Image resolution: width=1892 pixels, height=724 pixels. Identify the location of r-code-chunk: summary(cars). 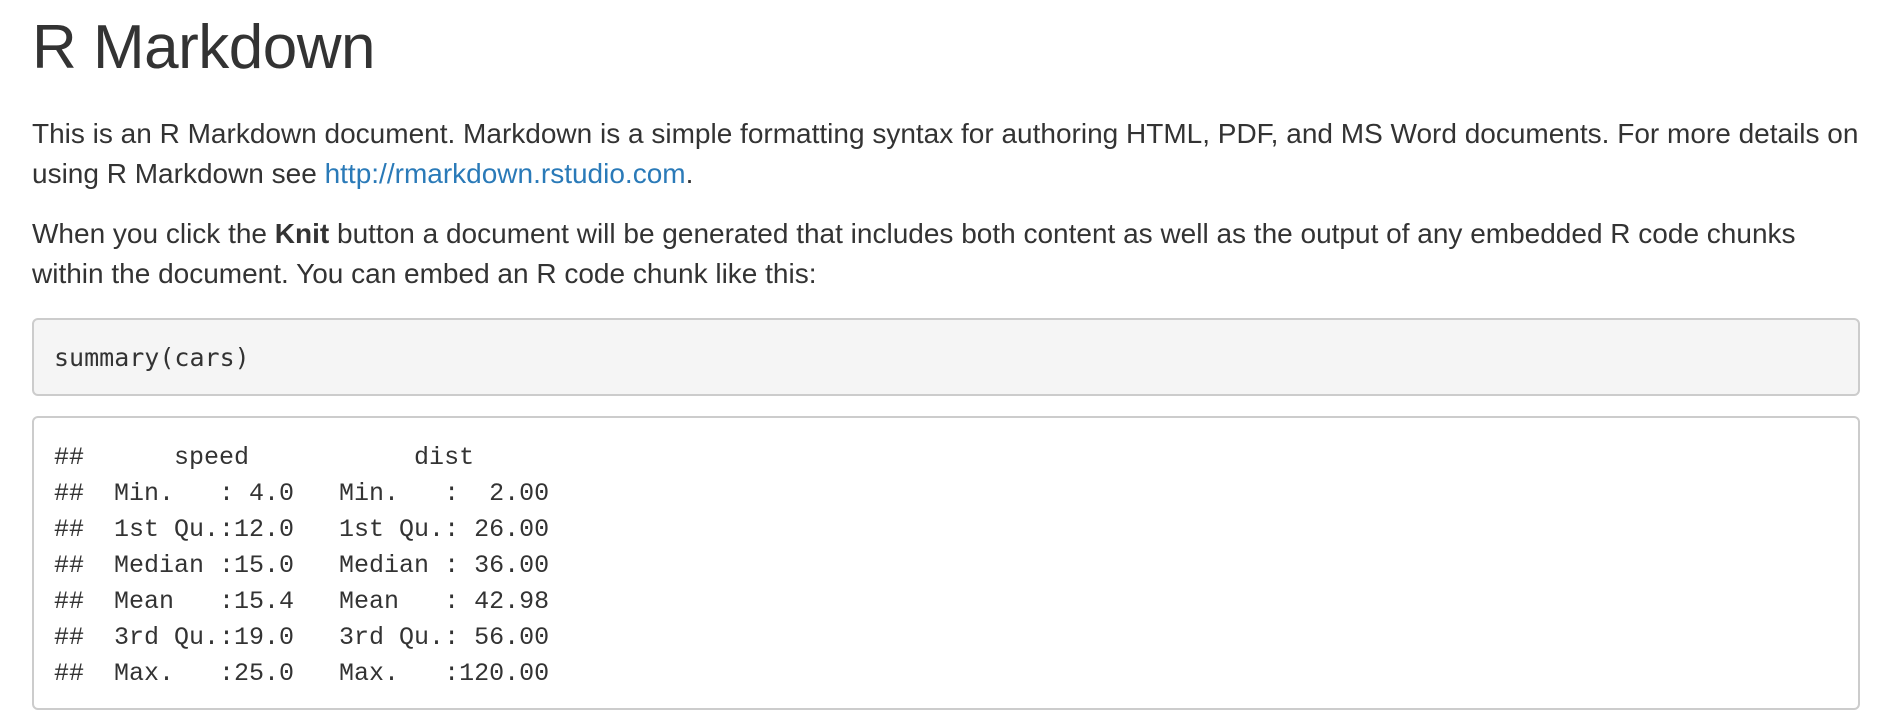
(946, 357).